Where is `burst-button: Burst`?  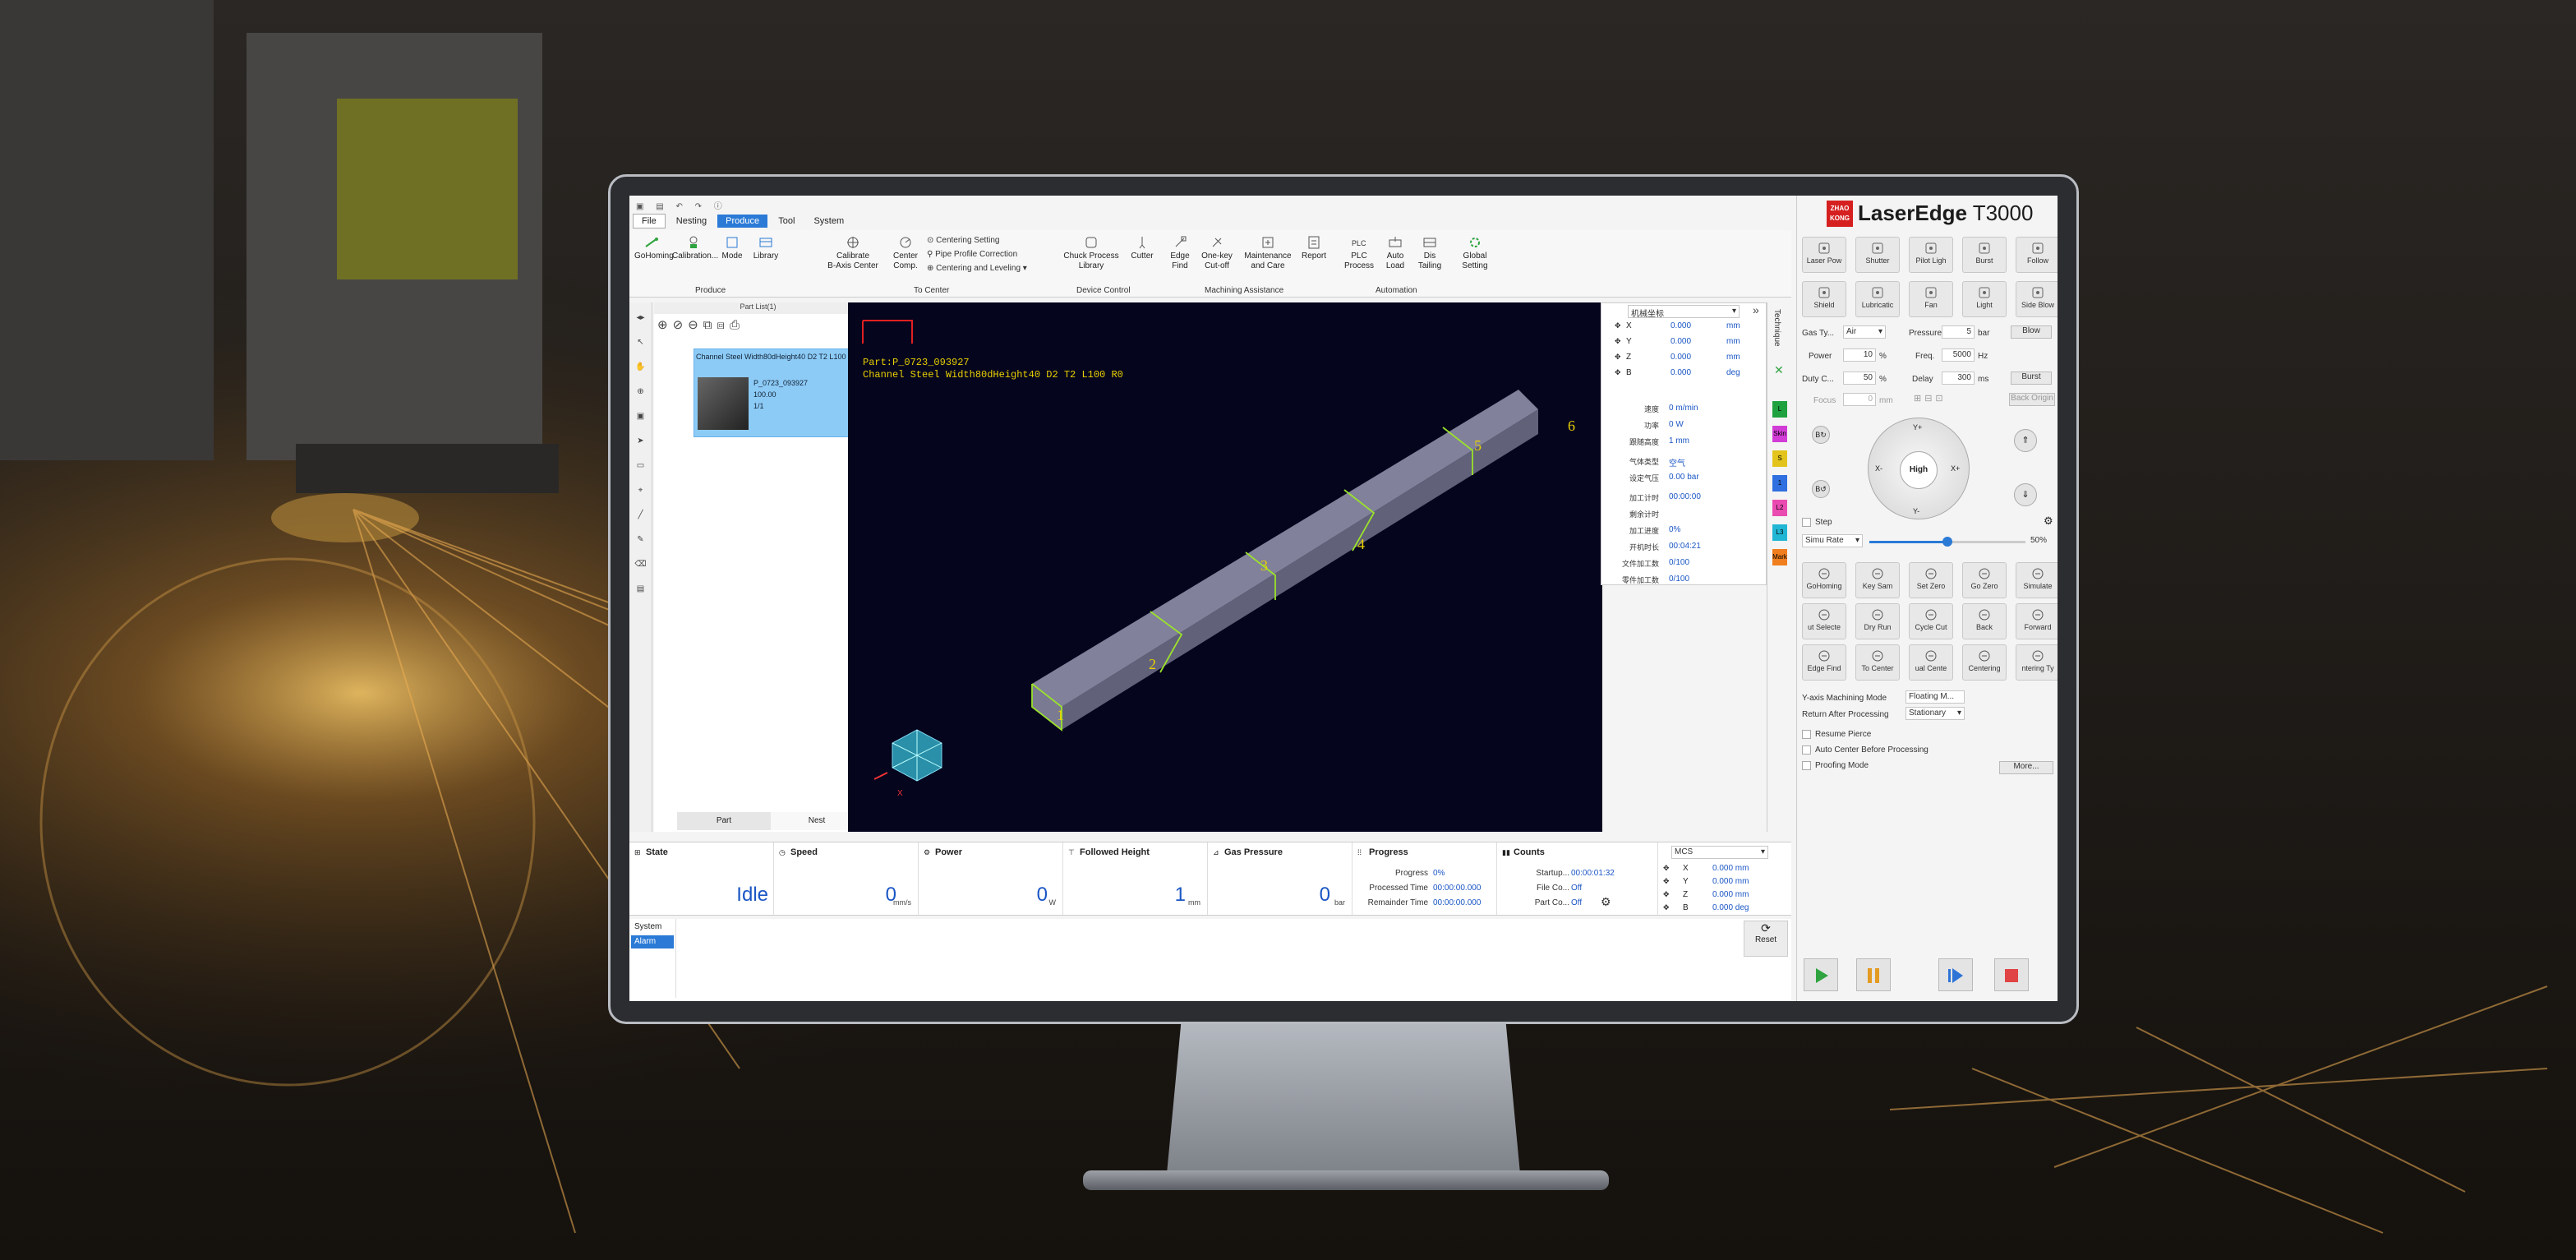
burst-button: Burst is located at coordinates (1984, 255).